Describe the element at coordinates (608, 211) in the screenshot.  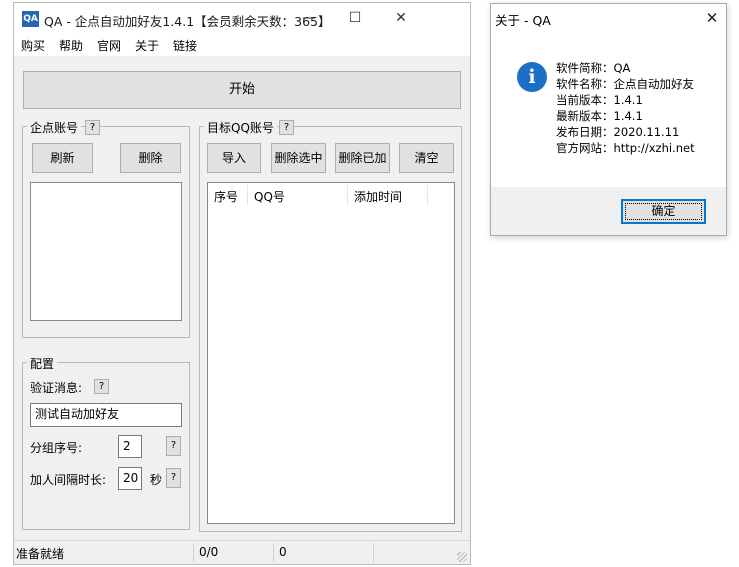
I see `about-dialog-footer: 确定` at that location.